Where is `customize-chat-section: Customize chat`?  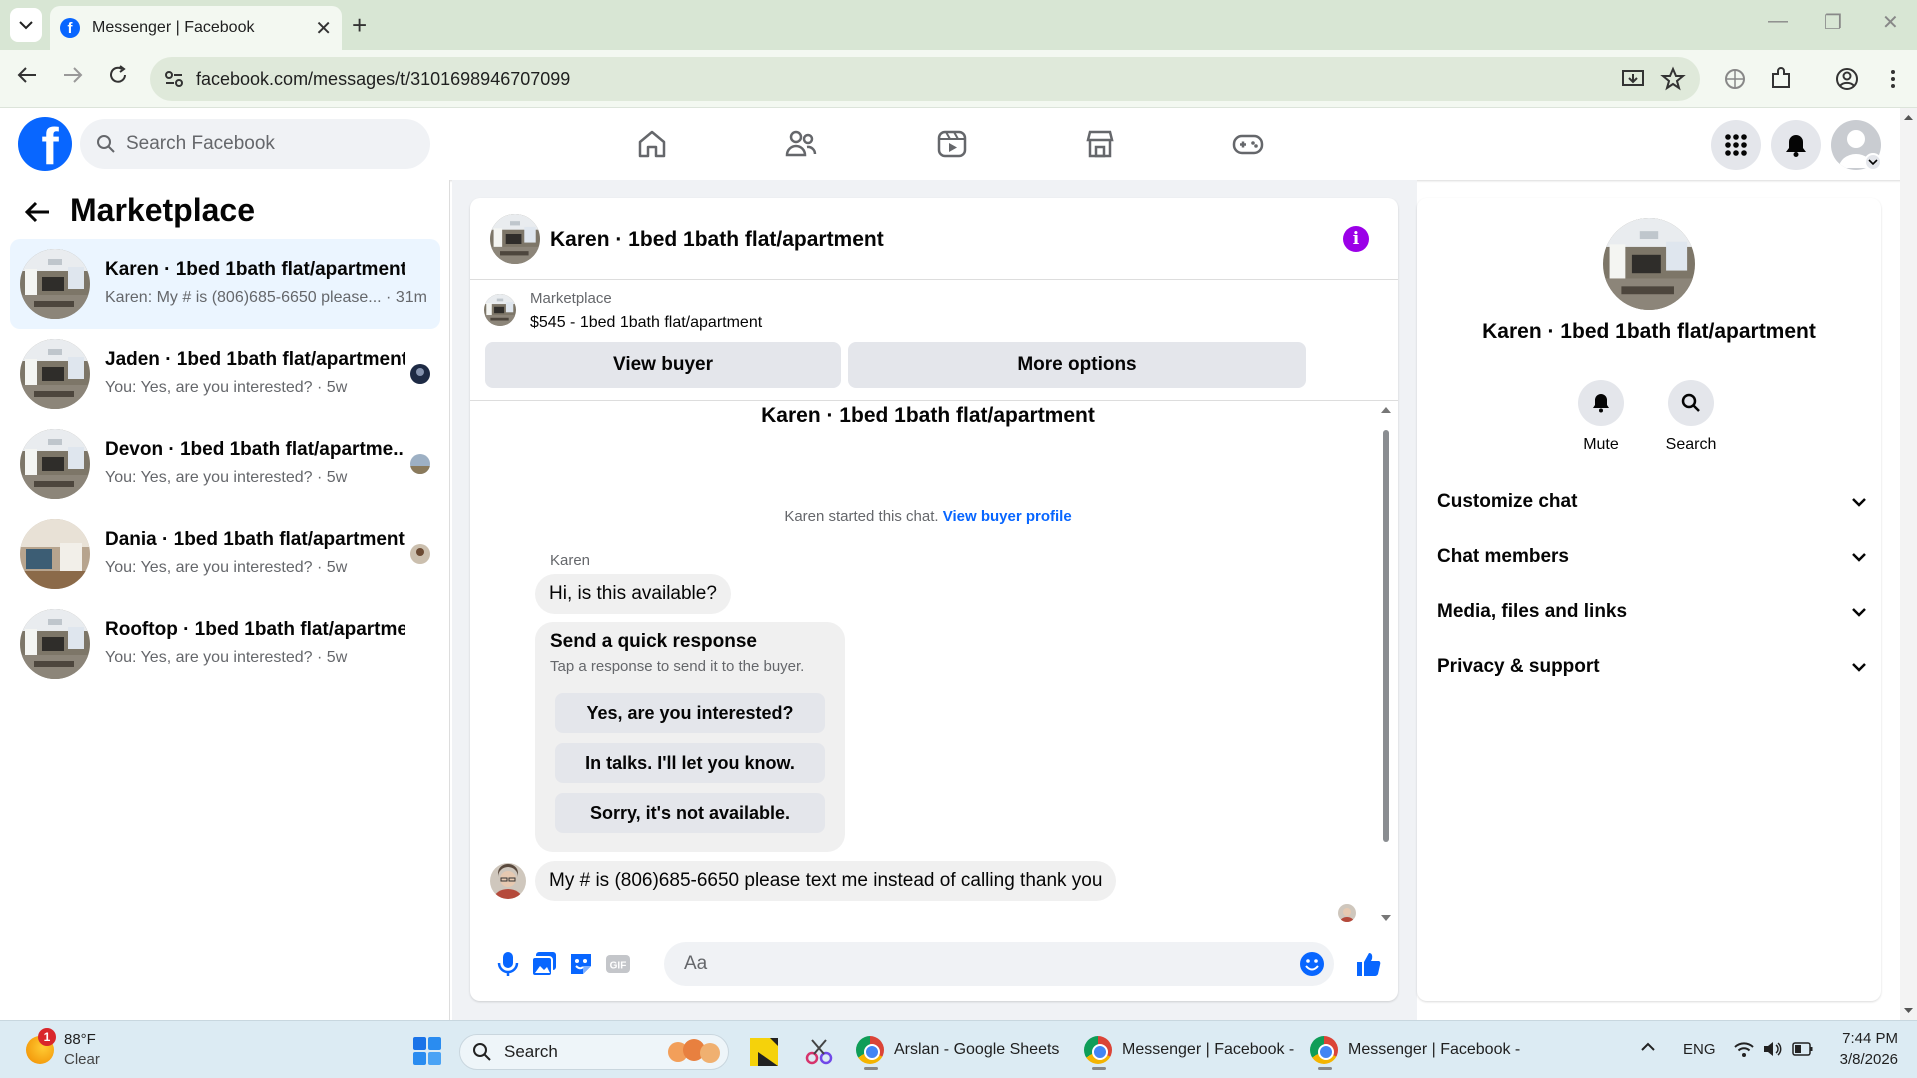 customize-chat-section: Customize chat is located at coordinates (1652, 502).